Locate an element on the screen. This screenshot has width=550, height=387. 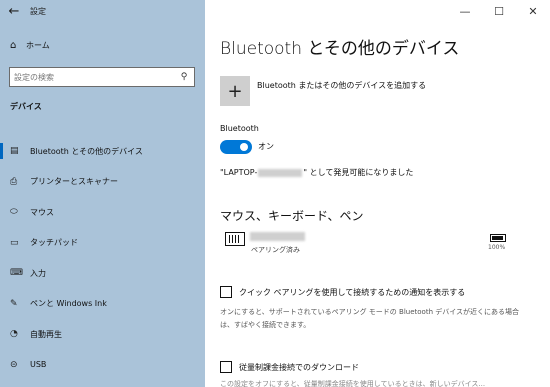
sidebar-item-label: マウス is located at coordinates (42, 212).